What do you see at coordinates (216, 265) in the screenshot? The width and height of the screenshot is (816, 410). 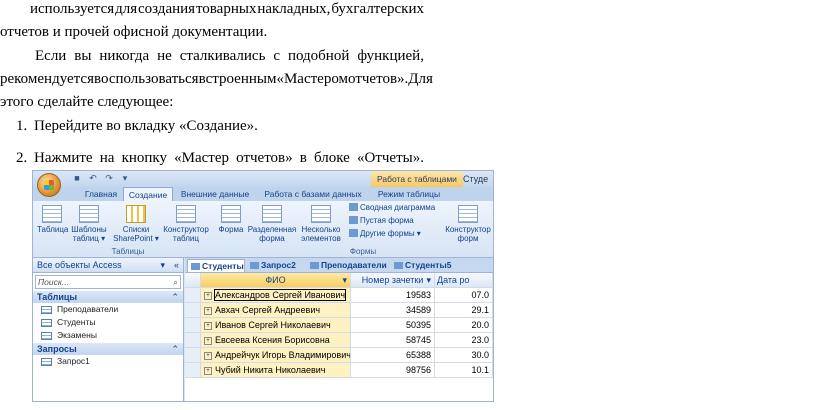 I see `doc-tab-students: Студенты` at bounding box center [216, 265].